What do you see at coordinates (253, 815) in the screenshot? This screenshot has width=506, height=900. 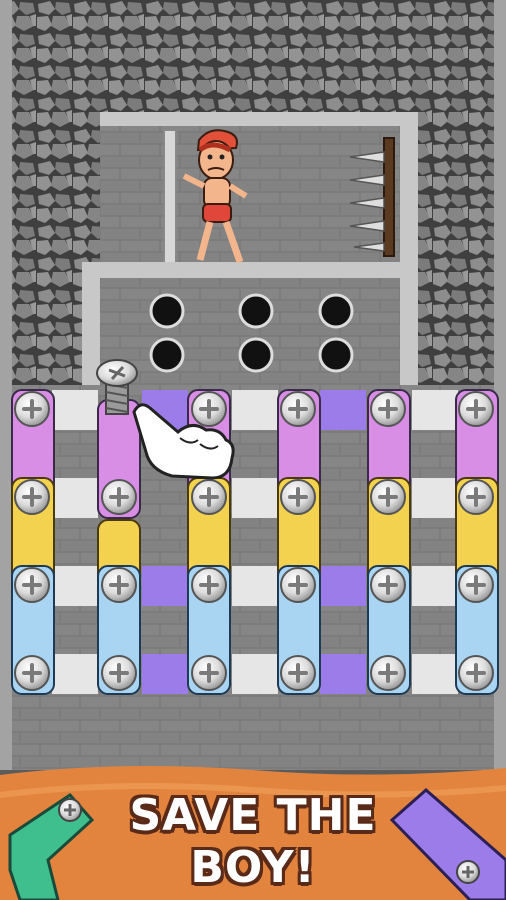 I see `banner-line-1: SAVE THE` at bounding box center [253, 815].